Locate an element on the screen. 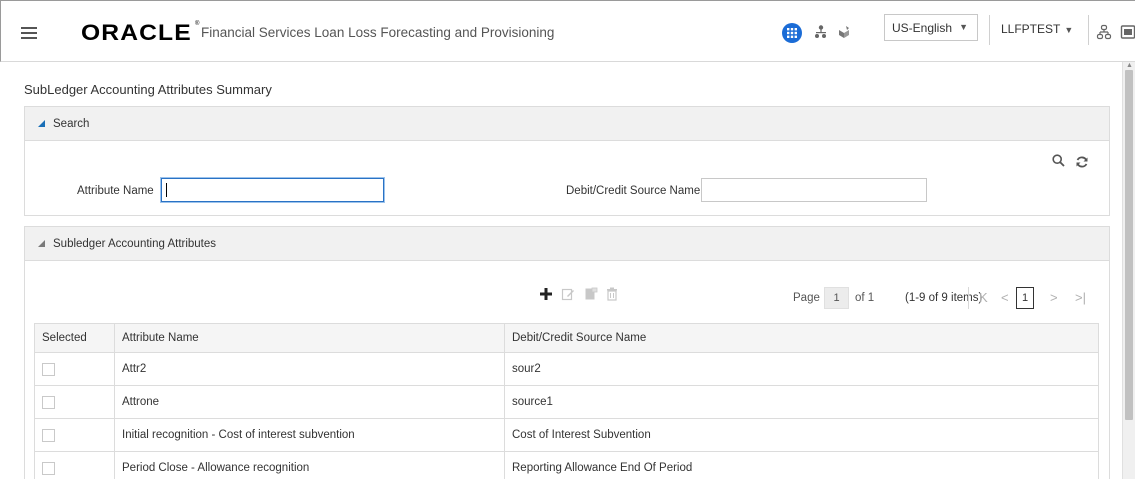 This screenshot has width=1135, height=479. page-count: of 1 is located at coordinates (865, 298).